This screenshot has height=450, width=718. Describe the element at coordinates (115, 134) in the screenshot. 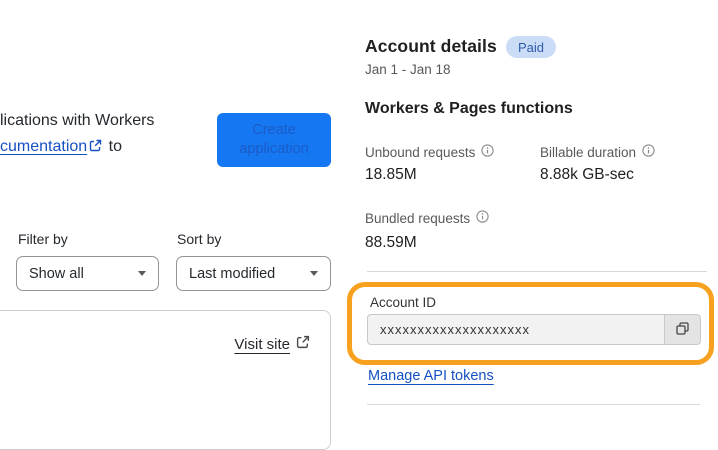

I see `intro-text: lications with Workers cumentation to` at that location.